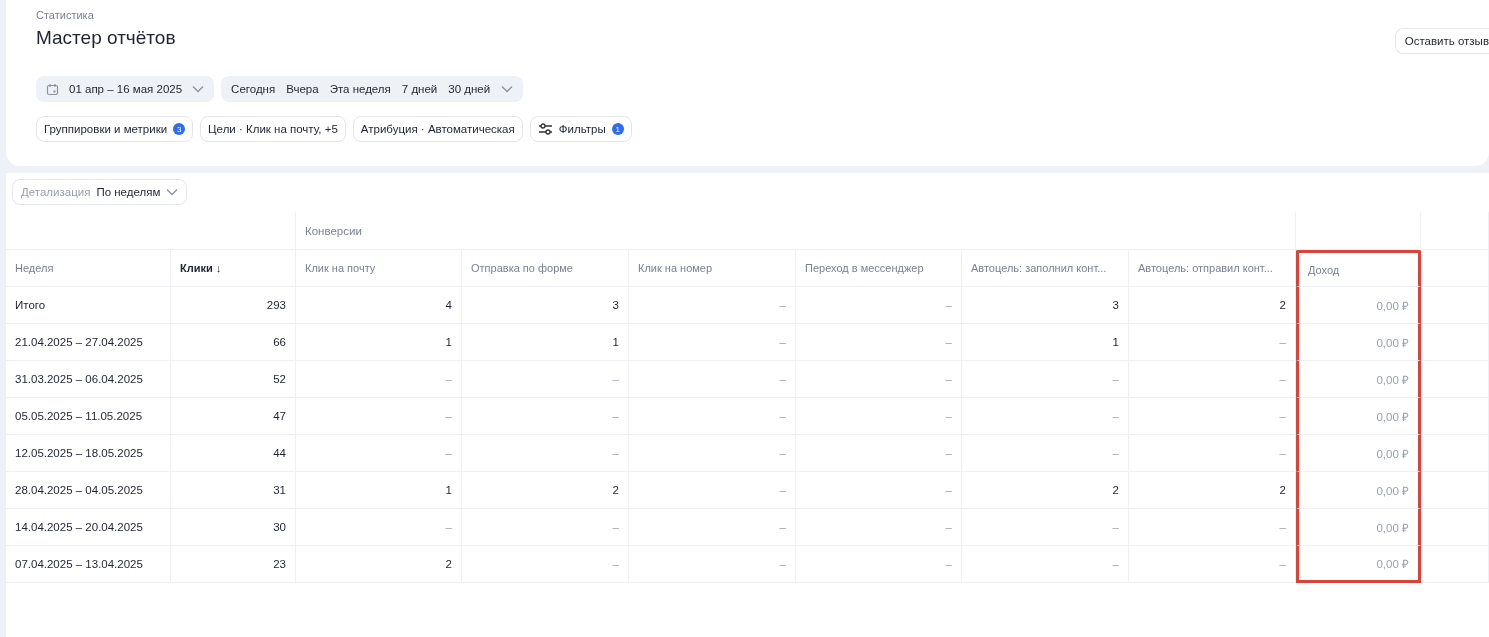 This screenshot has width=1489, height=637. Describe the element at coordinates (88, 379) in the screenshot. I see `table-cell: 31.03.2025 – 06.04.2025` at that location.